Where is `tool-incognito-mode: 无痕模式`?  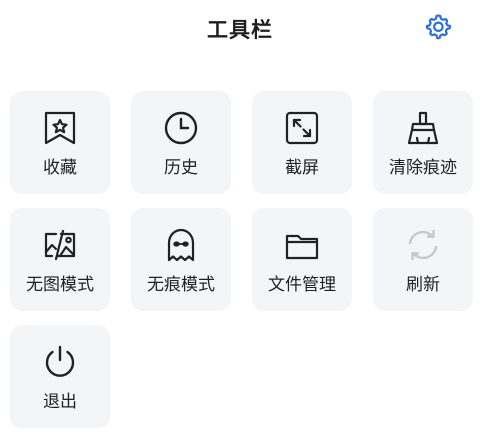 tool-incognito-mode: 无痕模式 is located at coordinates (181, 259).